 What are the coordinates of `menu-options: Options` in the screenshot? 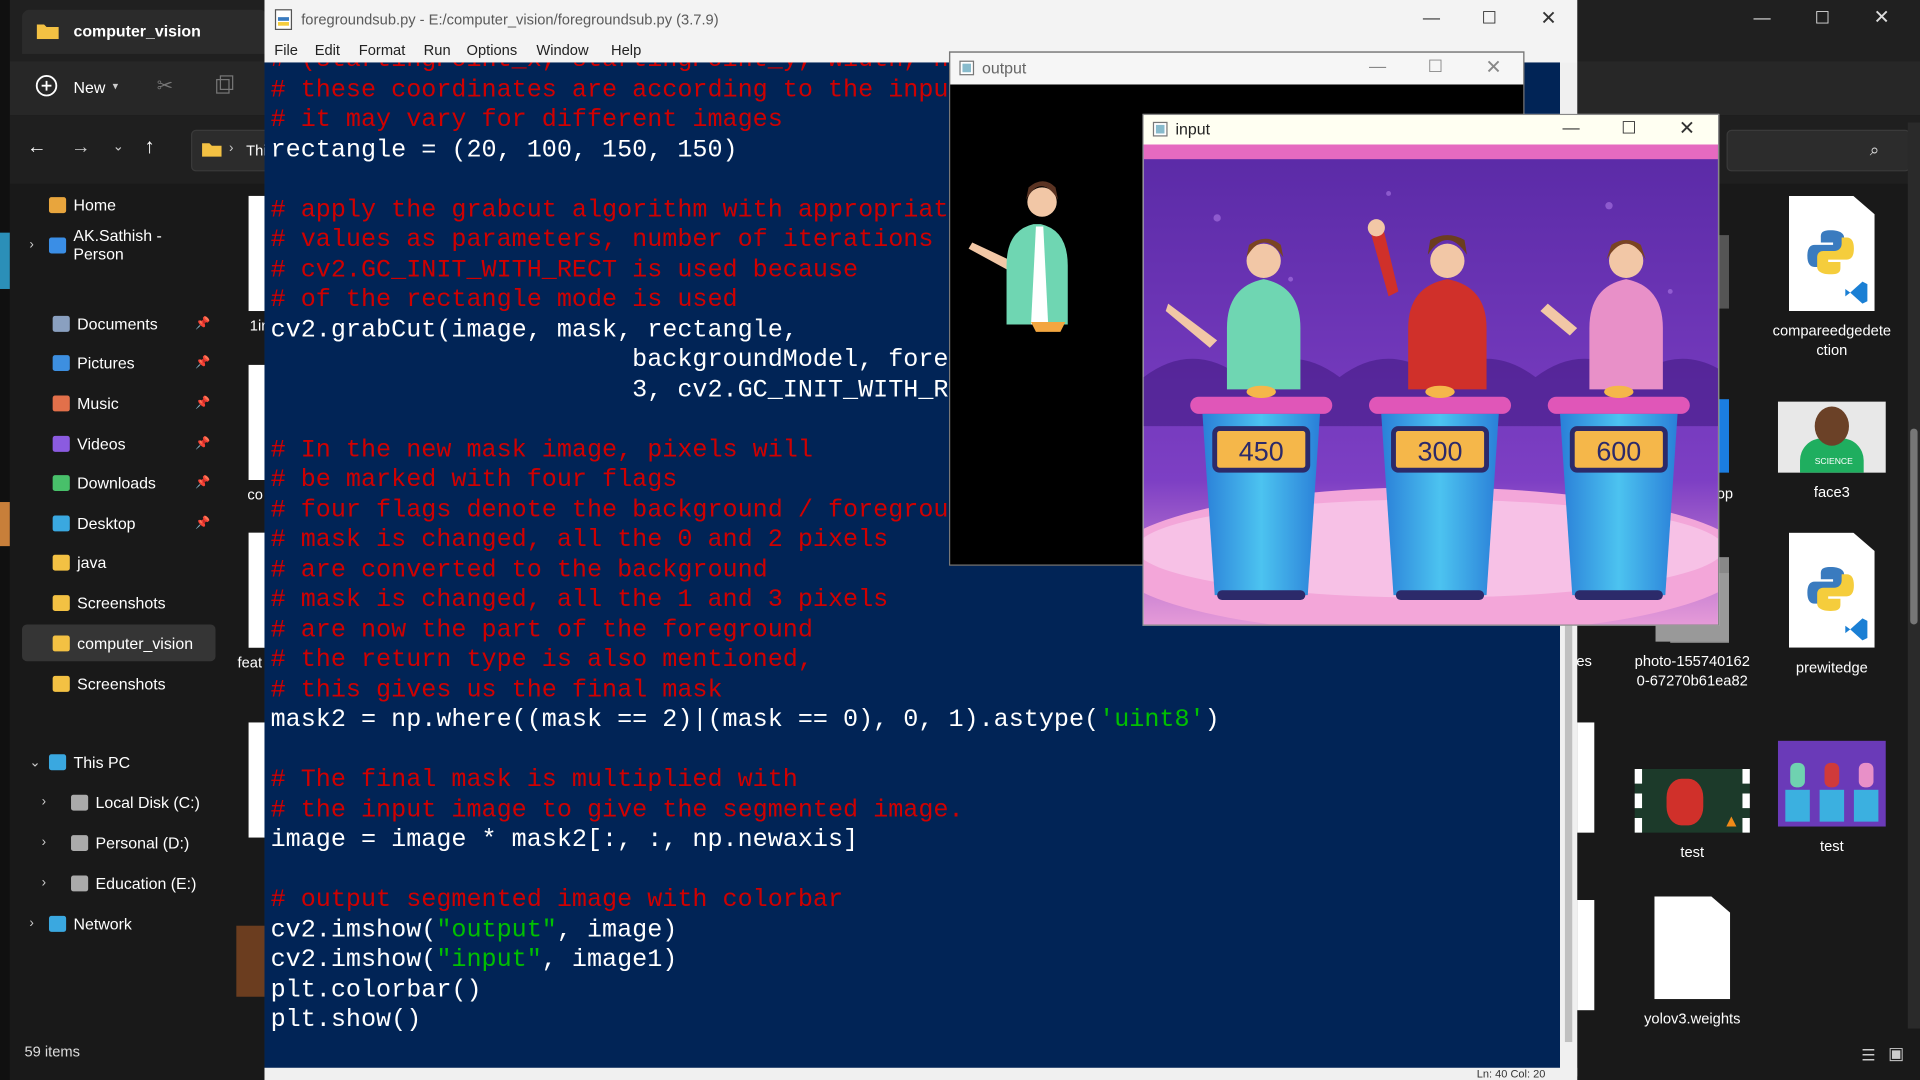 It's located at (492, 50).